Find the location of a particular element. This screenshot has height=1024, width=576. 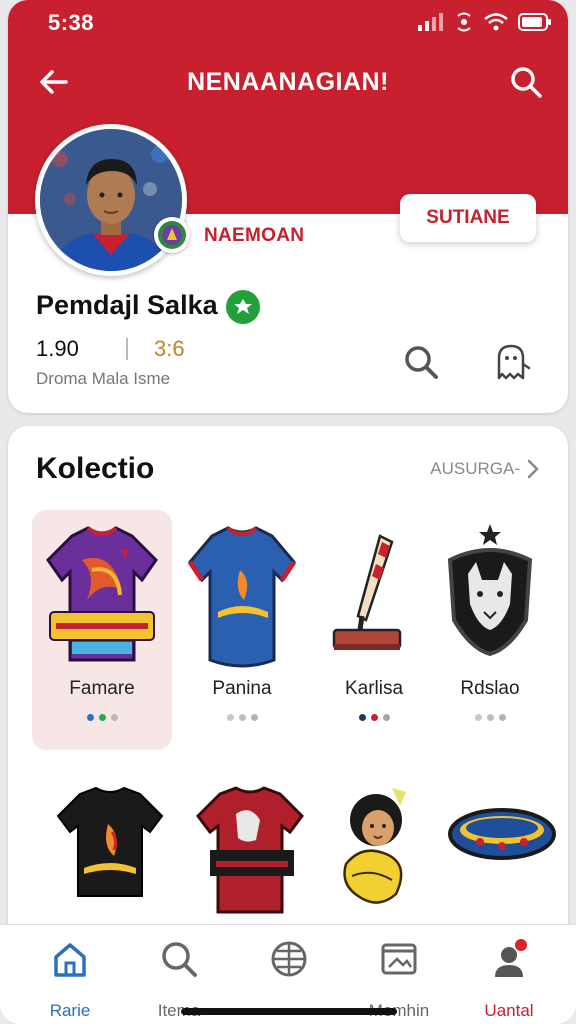

stat-value-1: 1.90 is located at coordinates (57, 348).